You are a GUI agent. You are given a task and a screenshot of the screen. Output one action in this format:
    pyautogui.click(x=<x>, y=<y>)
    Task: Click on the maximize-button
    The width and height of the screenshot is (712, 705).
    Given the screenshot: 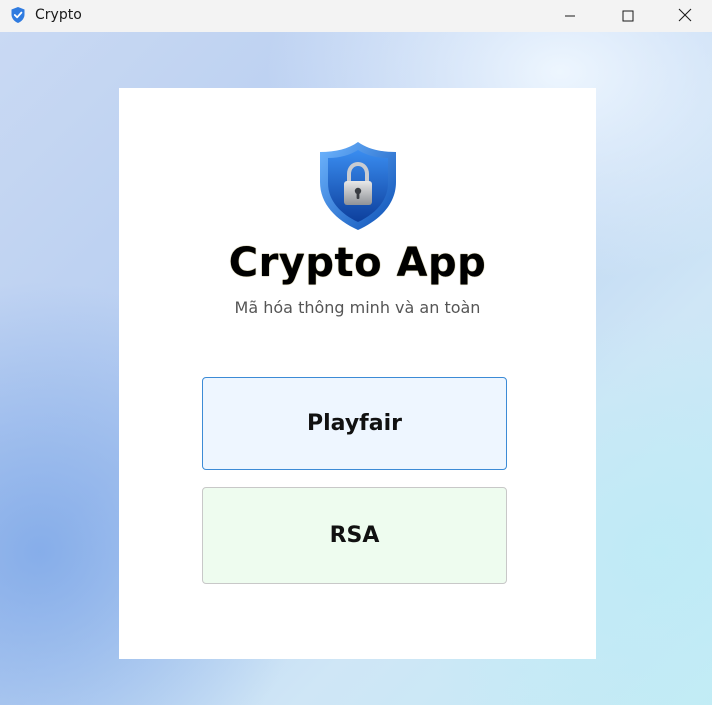 What is the action you would take?
    pyautogui.click(x=628, y=16)
    